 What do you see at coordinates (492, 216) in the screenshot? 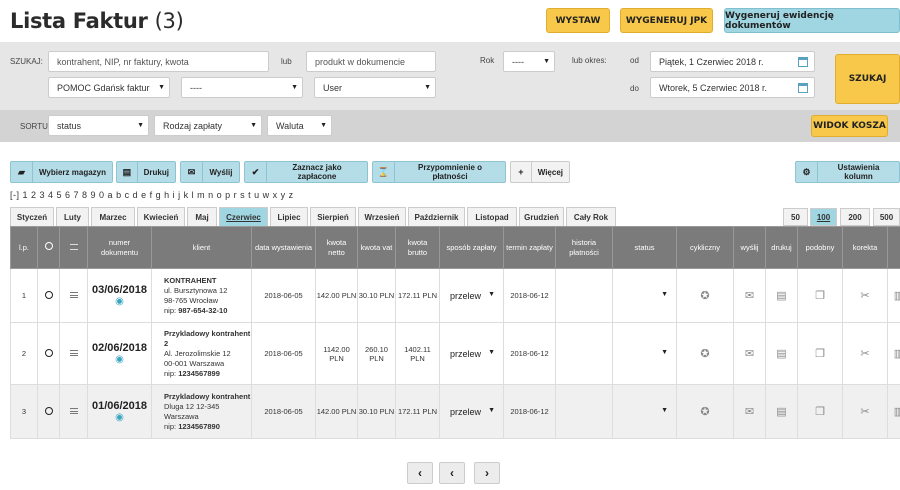
I see `month-tab: Listopad` at bounding box center [492, 216].